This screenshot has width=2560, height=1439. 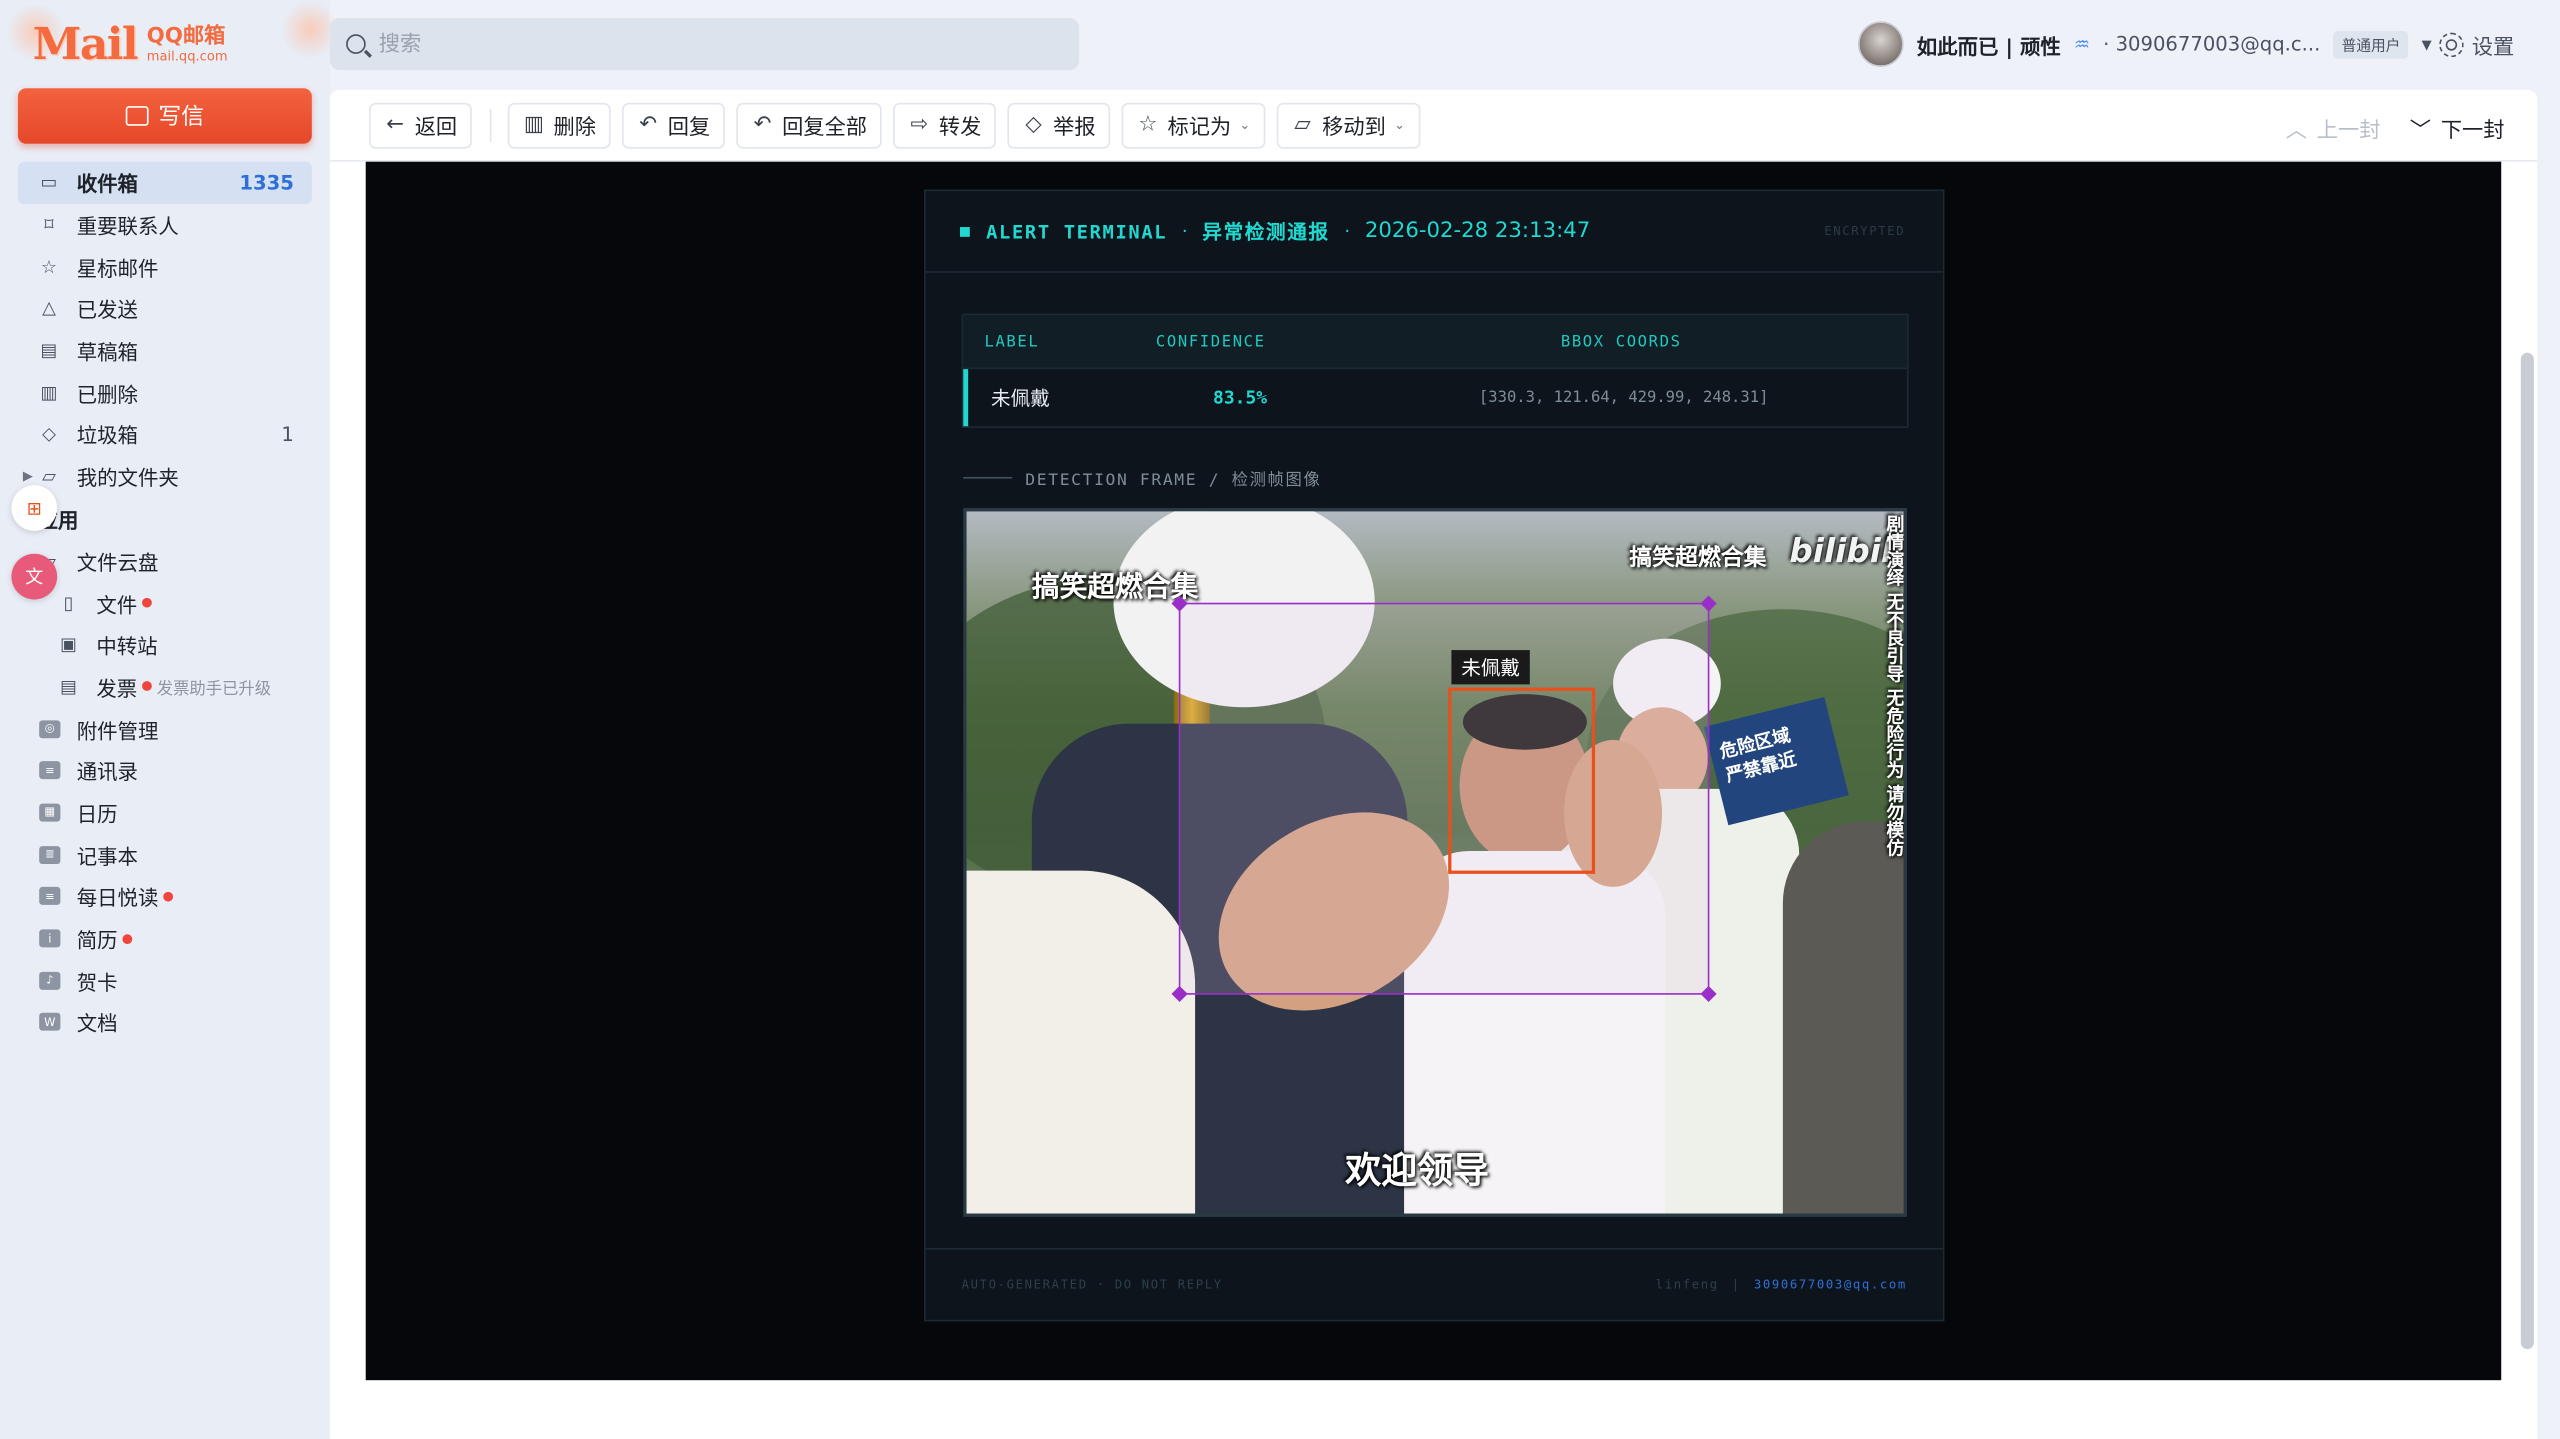 What do you see at coordinates (28, 476) in the screenshot?
I see `expand-arrow-icon: ▶` at bounding box center [28, 476].